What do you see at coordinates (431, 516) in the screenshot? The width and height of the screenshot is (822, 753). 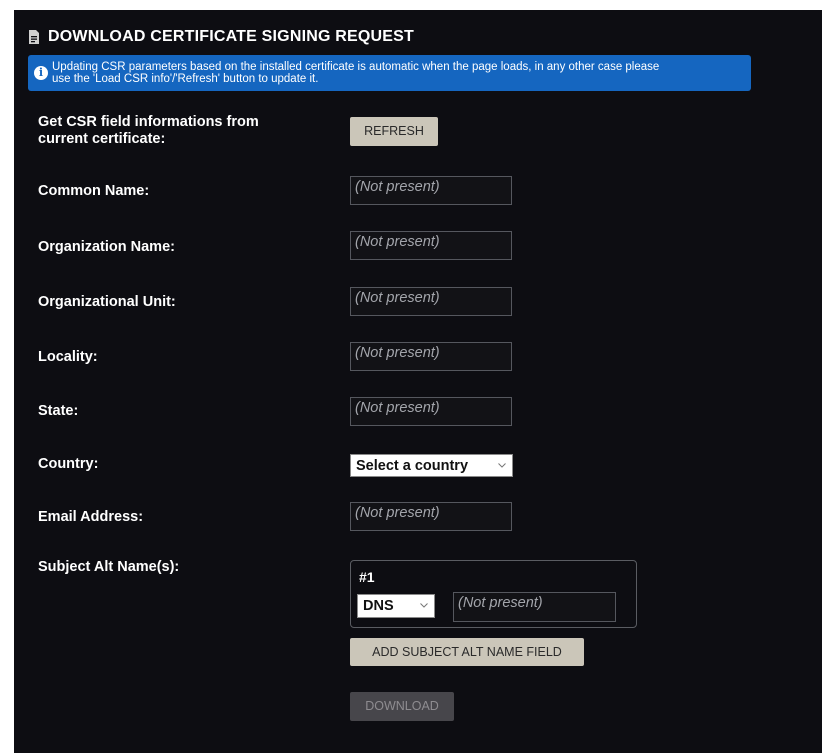 I see `email-field: (Not present)` at bounding box center [431, 516].